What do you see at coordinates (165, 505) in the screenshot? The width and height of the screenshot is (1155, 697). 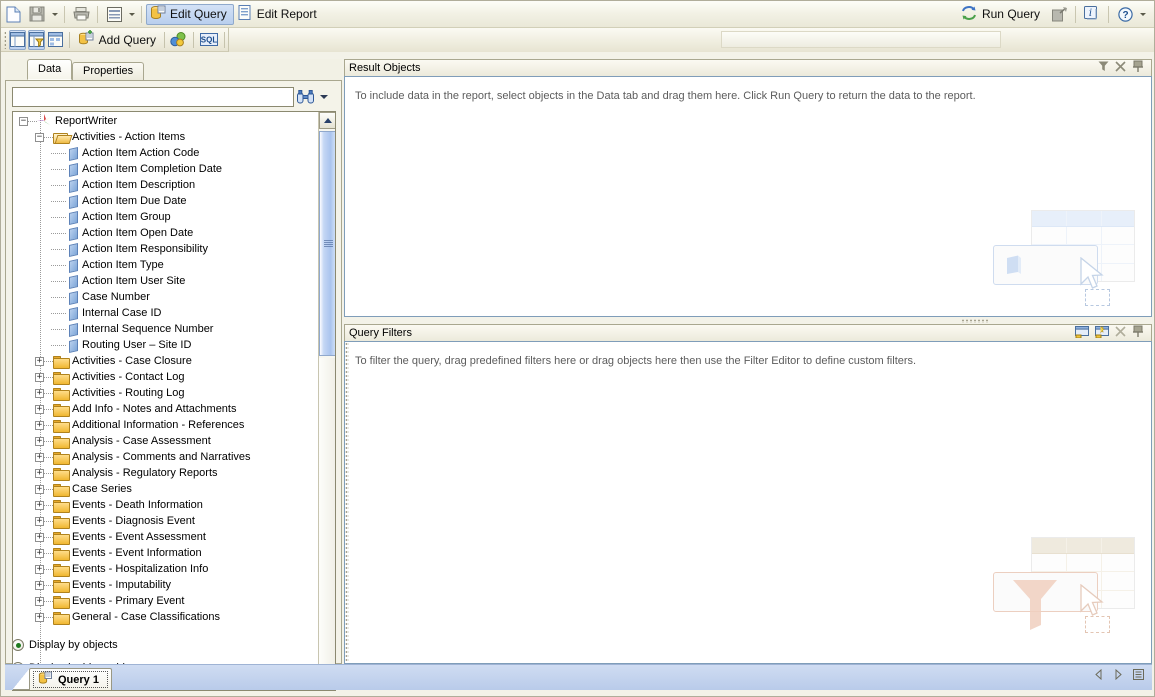 I see `tree-node-folder: + Events - Death Information` at bounding box center [165, 505].